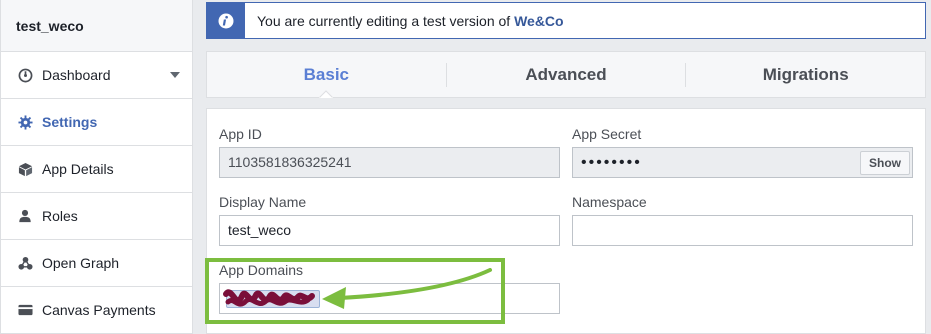 The height and width of the screenshot is (334, 931). Describe the element at coordinates (326, 94) in the screenshot. I see `active-tab-notch` at that location.